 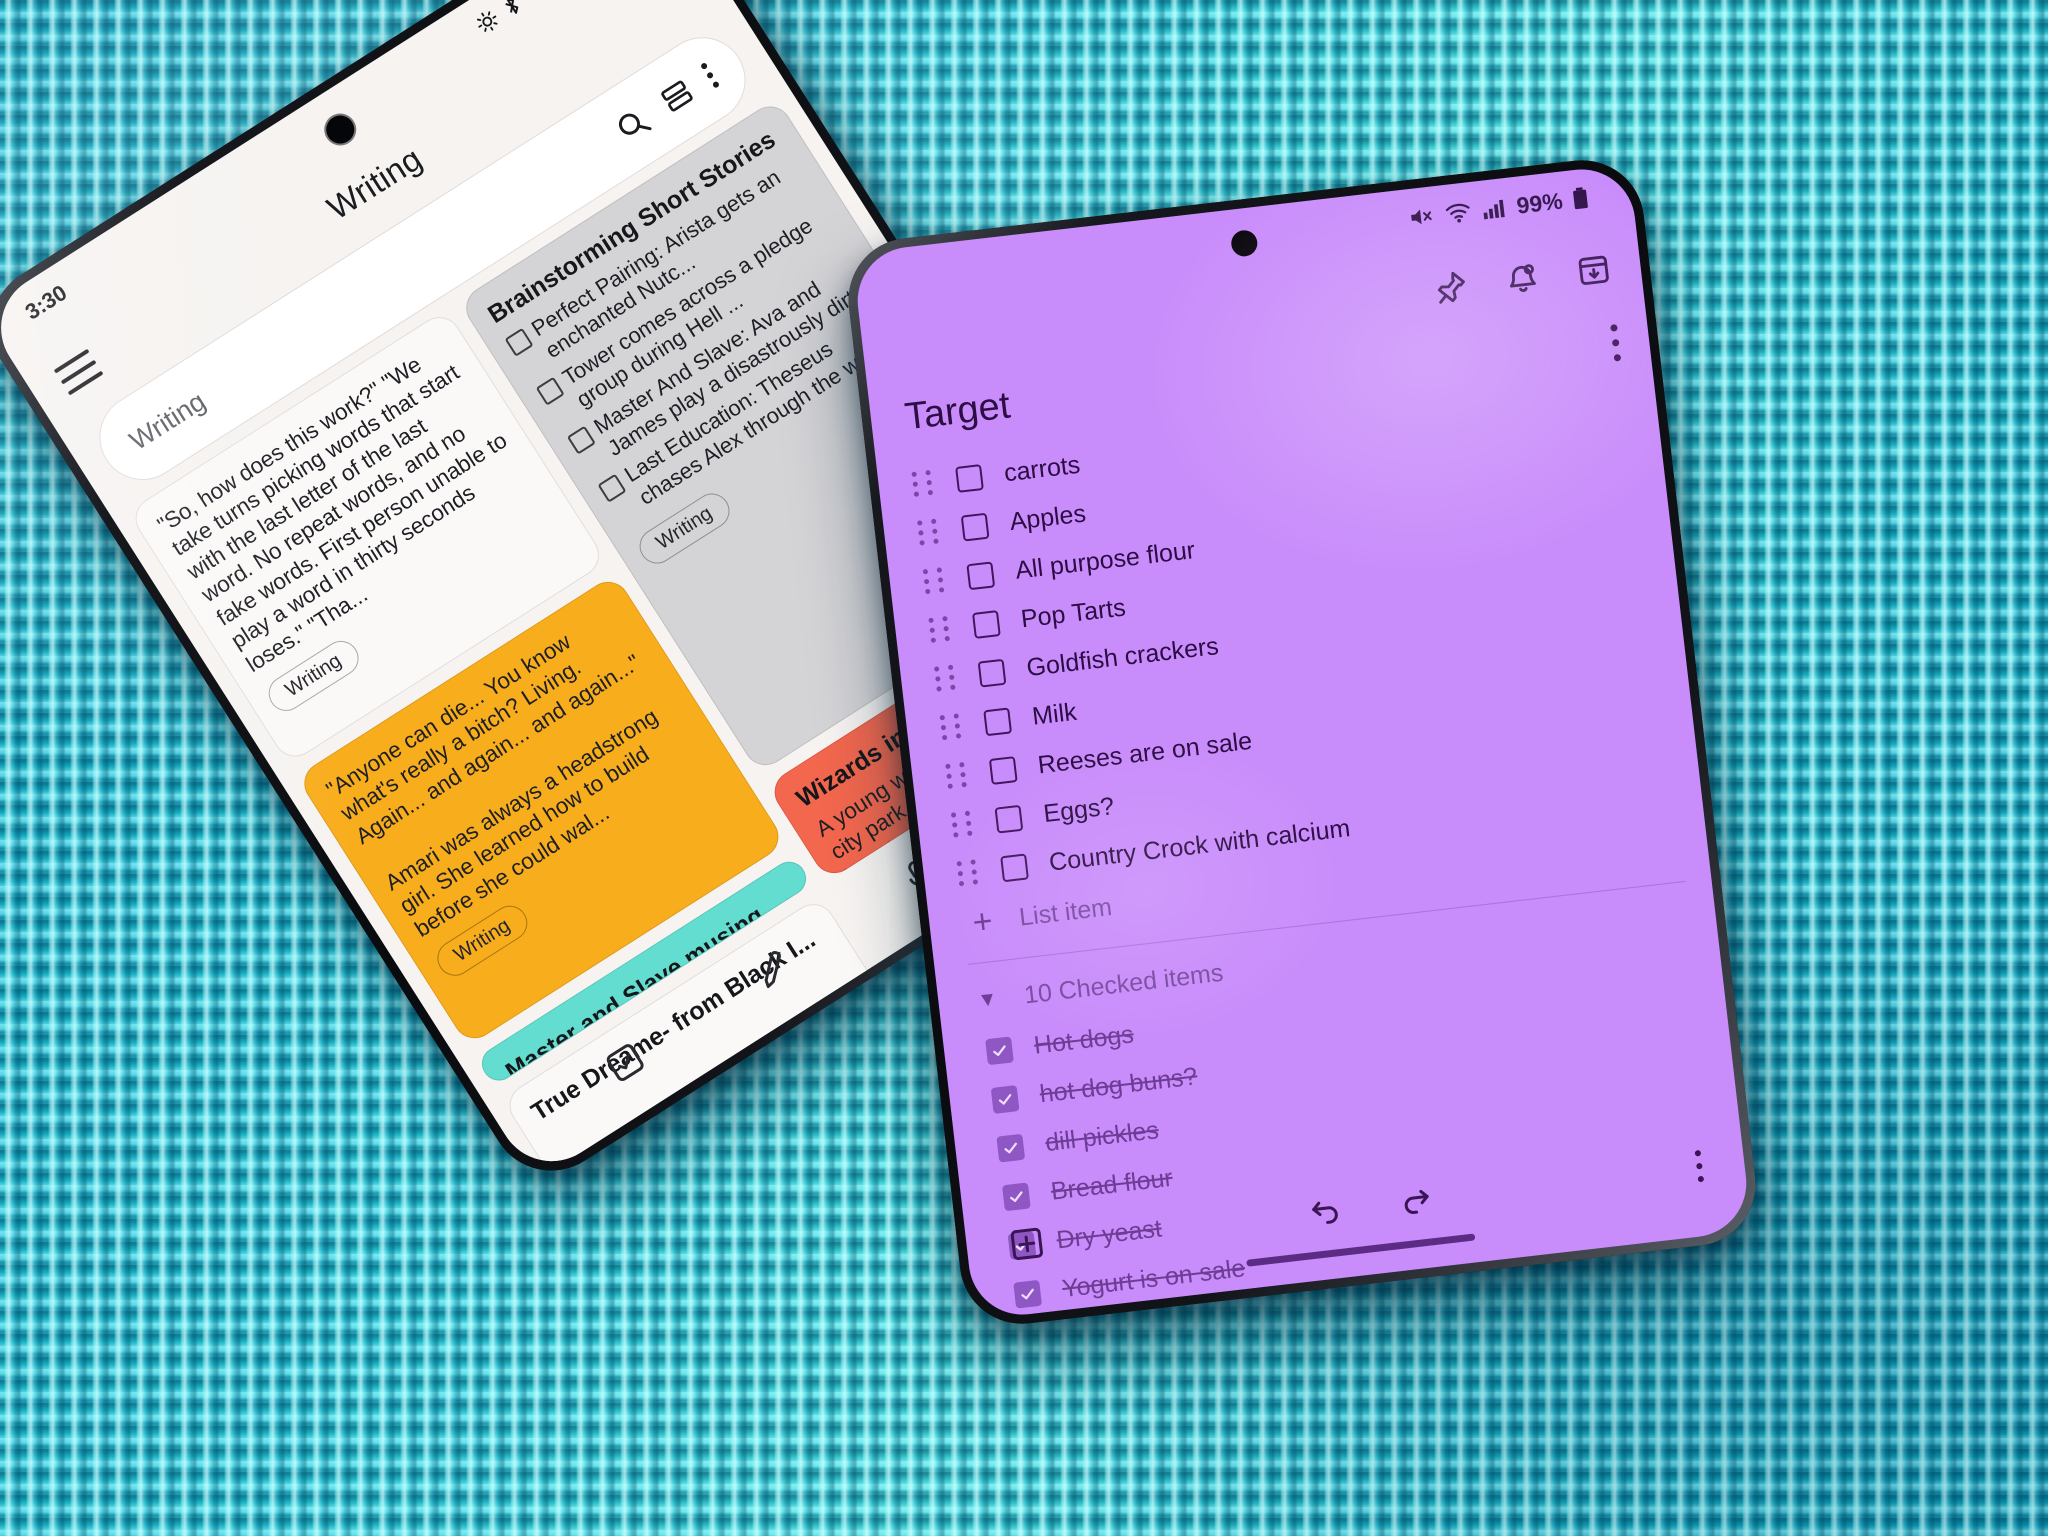 I want to click on list-view-icon, so click(x=677, y=96).